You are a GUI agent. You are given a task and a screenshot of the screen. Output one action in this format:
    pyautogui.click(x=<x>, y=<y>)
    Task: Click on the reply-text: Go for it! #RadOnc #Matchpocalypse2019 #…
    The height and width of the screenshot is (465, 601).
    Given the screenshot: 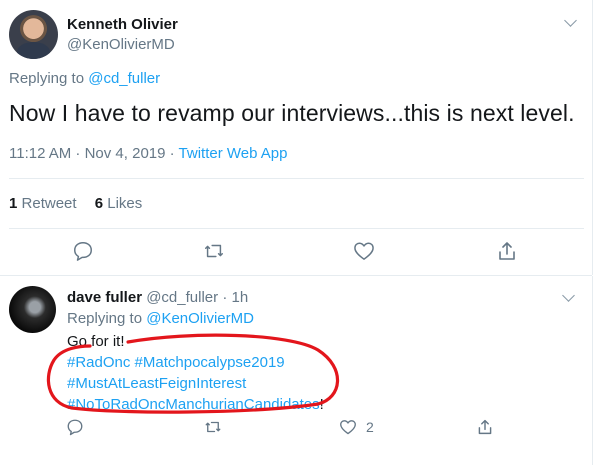 What is the action you would take?
    pyautogui.click(x=195, y=373)
    